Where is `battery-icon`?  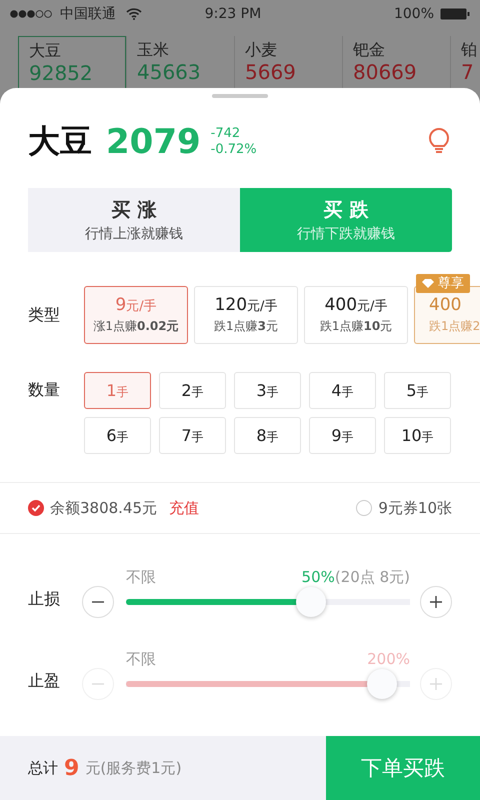 battery-icon is located at coordinates (455, 14).